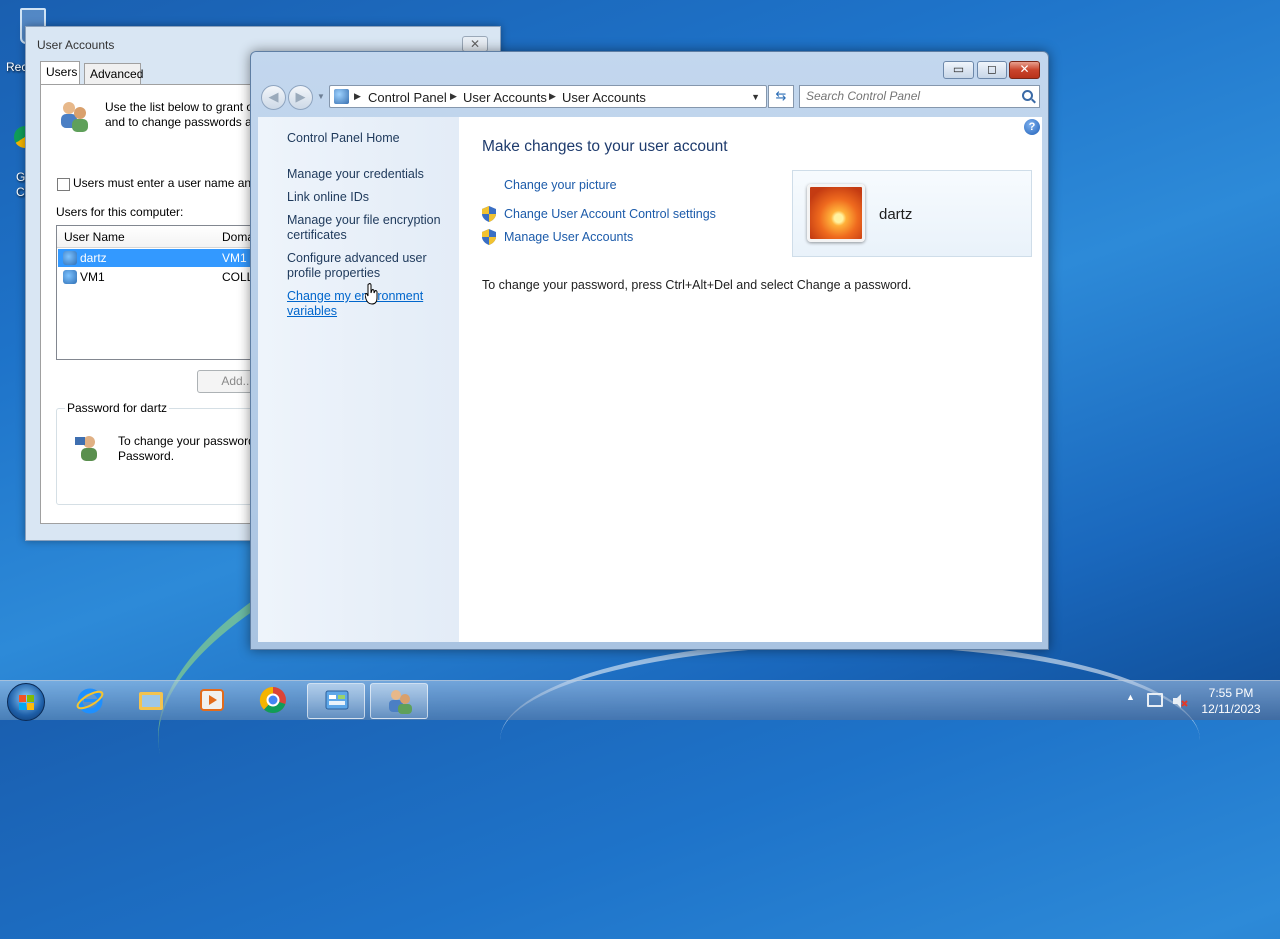 Image resolution: width=1280 pixels, height=939 pixels. I want to click on intro-line2: and to change passwords ar, so click(180, 122).